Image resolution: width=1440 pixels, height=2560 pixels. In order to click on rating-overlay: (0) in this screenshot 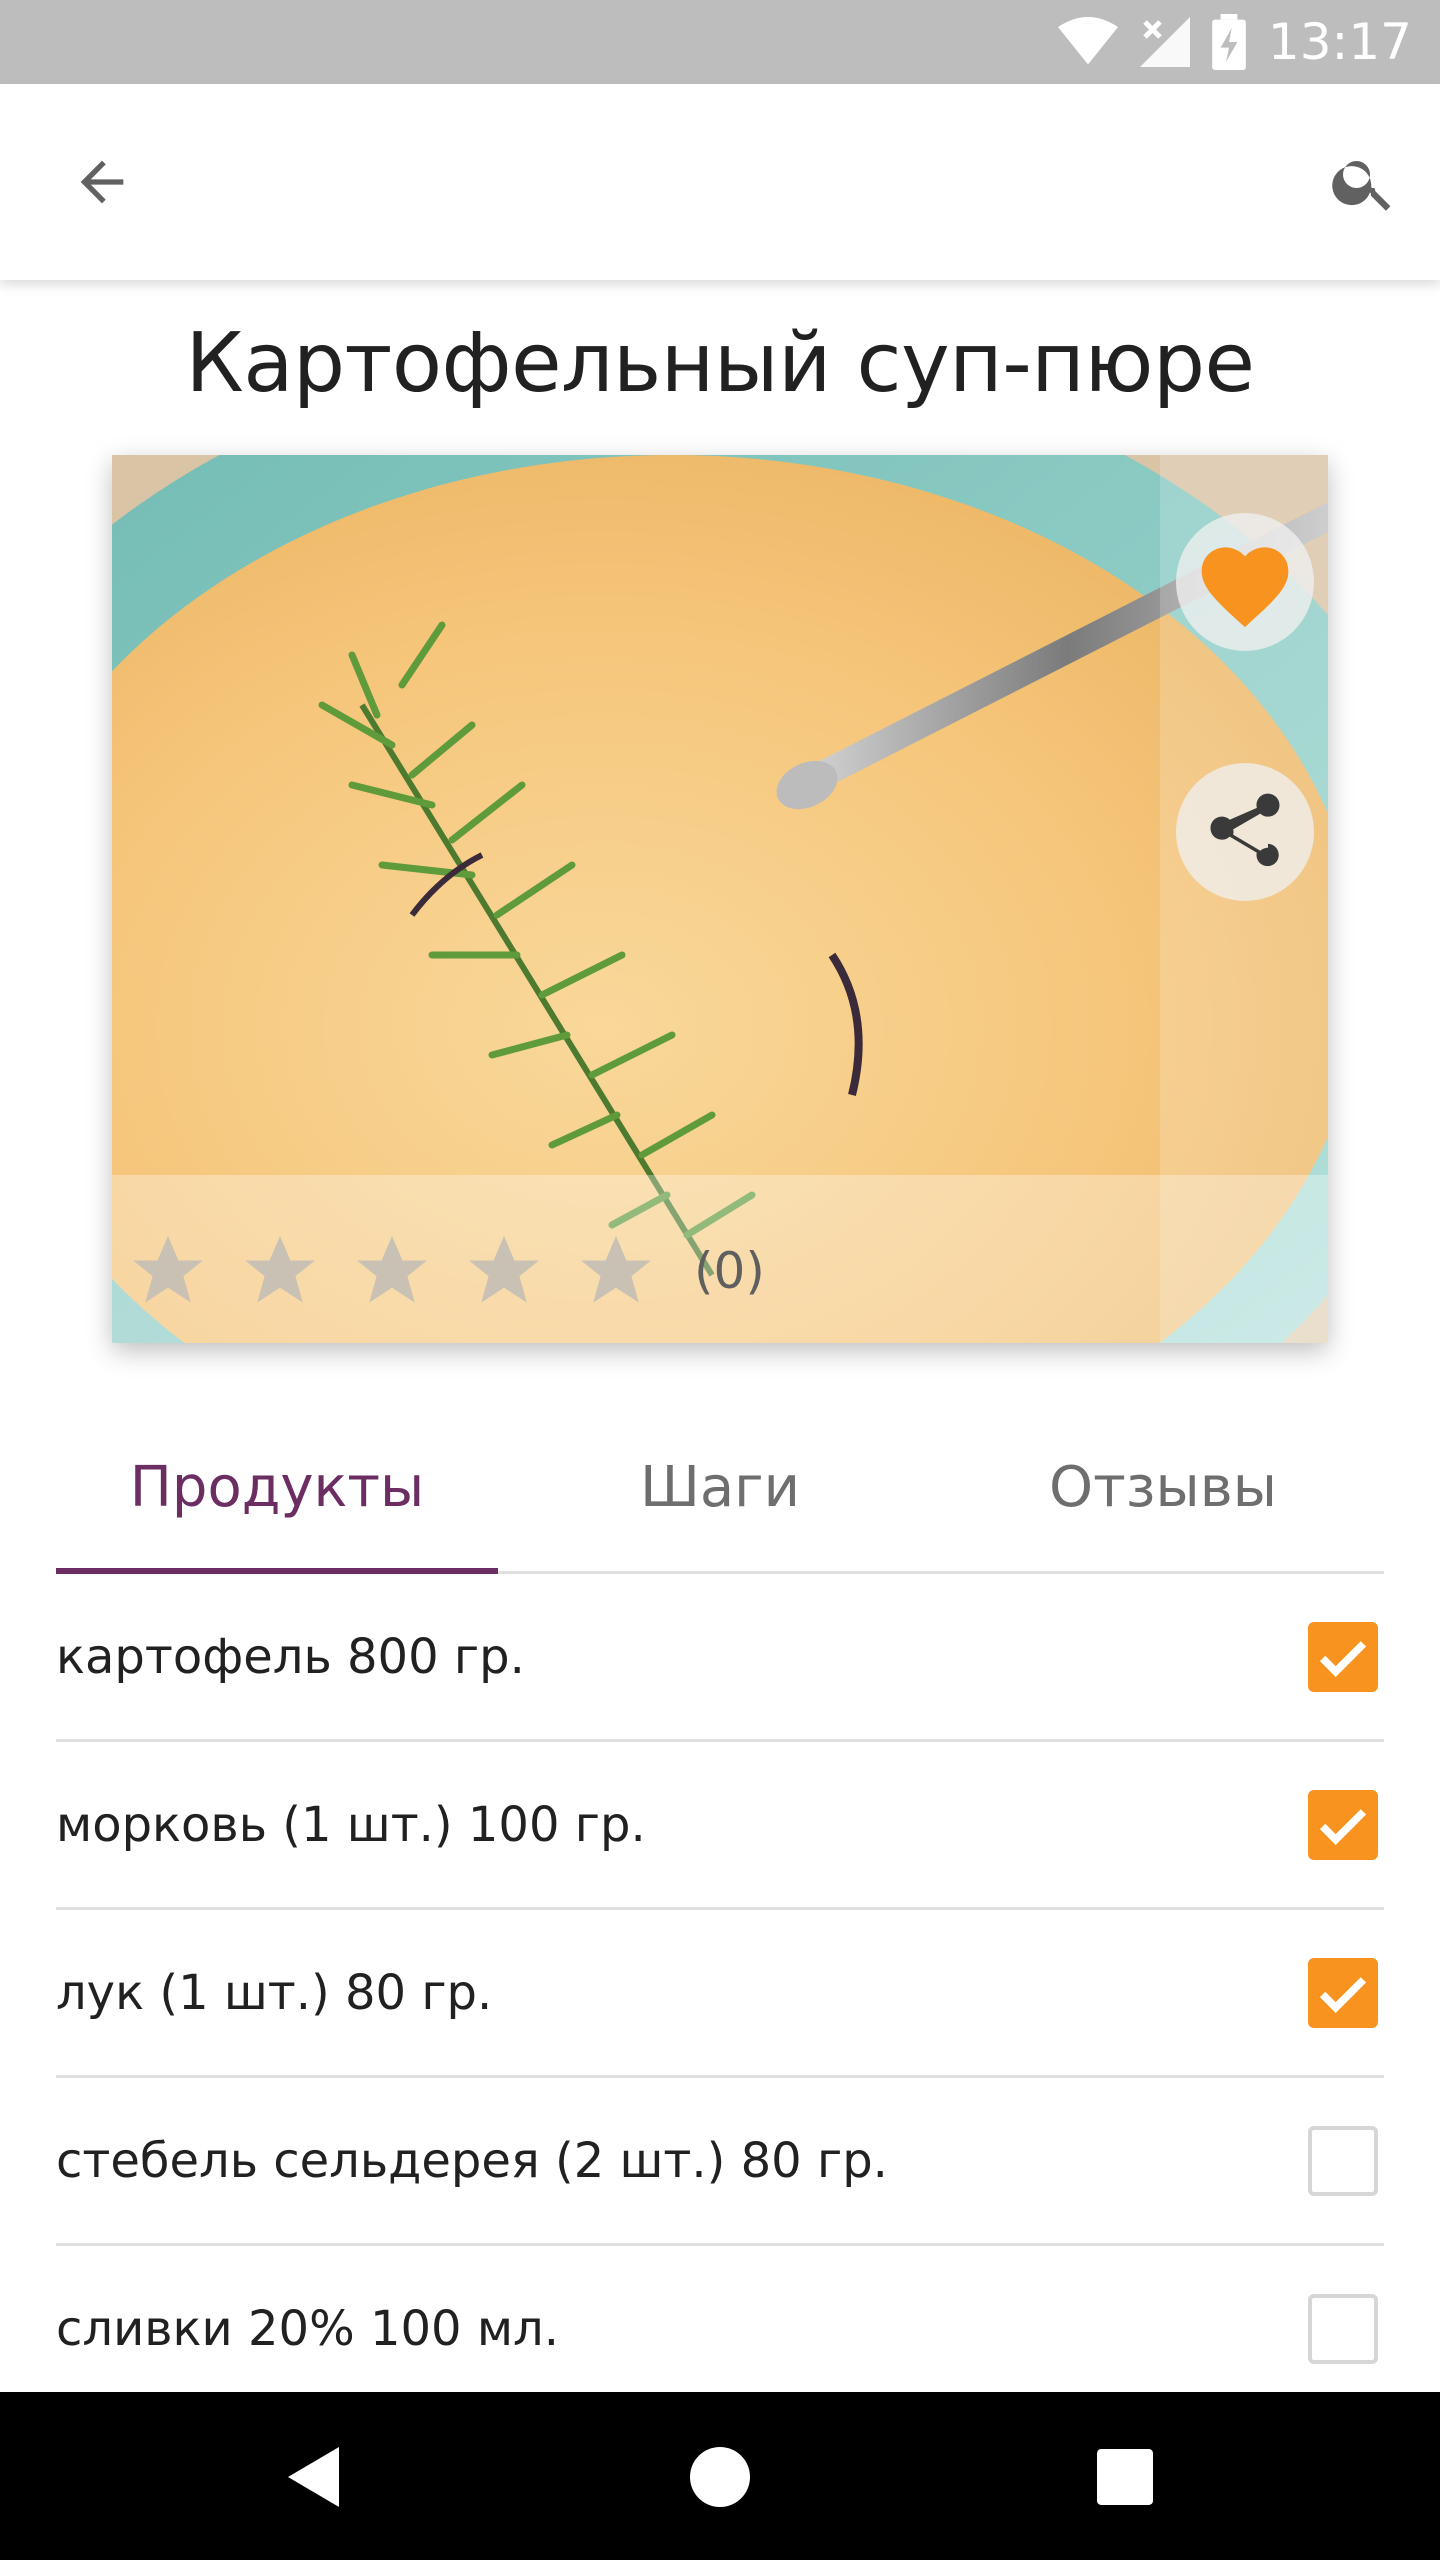, I will do `click(720, 1259)`.